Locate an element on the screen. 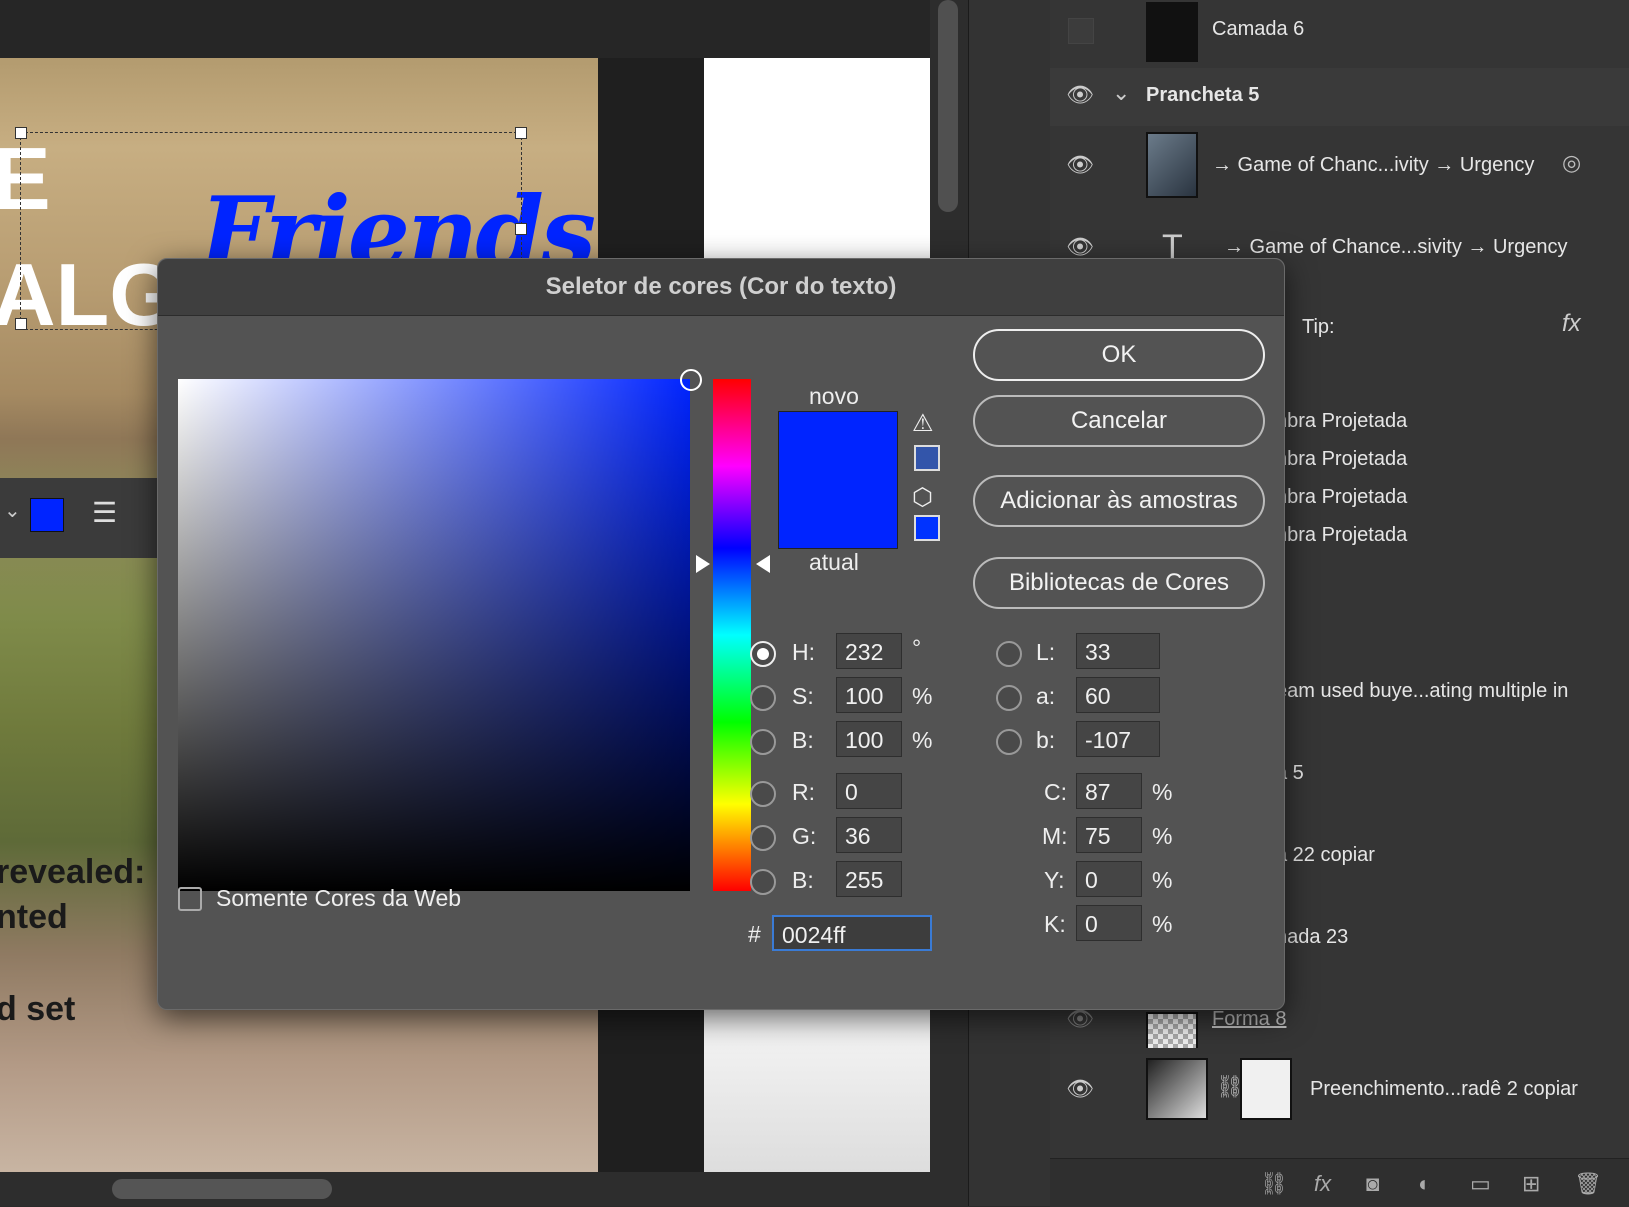 The height and width of the screenshot is (1207, 1629). brightness-input: 100 is located at coordinates (869, 739).